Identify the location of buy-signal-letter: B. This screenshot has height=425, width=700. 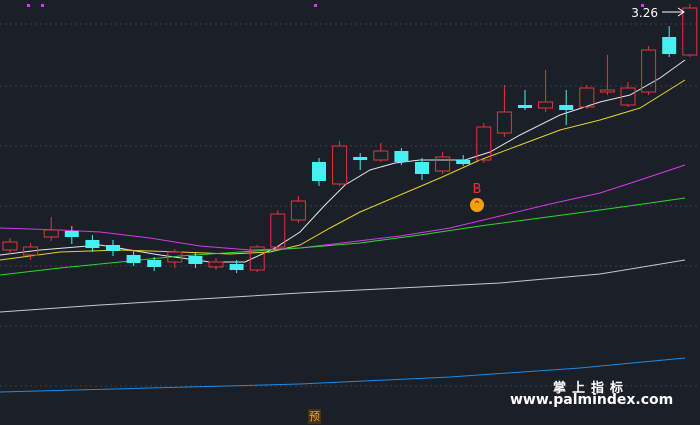
(477, 189).